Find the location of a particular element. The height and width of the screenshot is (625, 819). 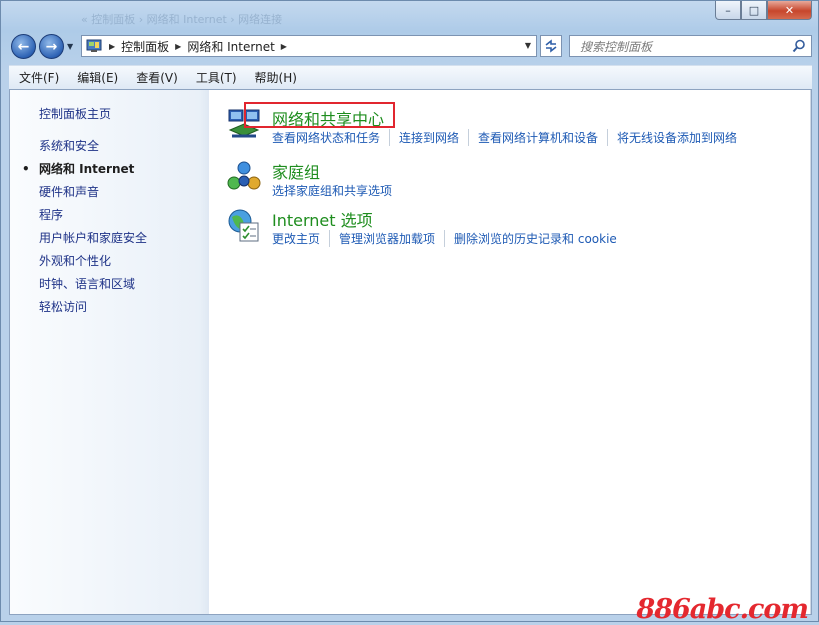

forward-button: → is located at coordinates (51, 46).